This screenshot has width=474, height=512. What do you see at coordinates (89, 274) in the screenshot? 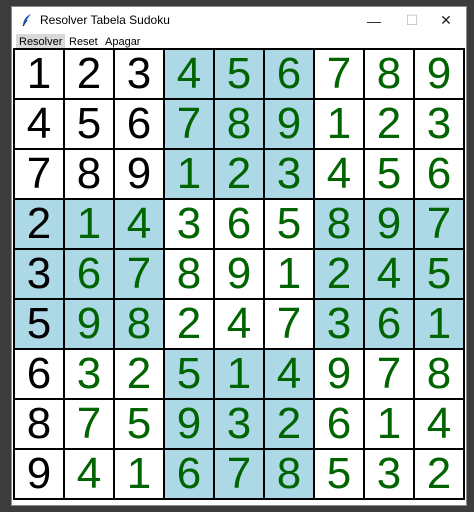
I see `sudoku-cell-r5-c2: 6` at bounding box center [89, 274].